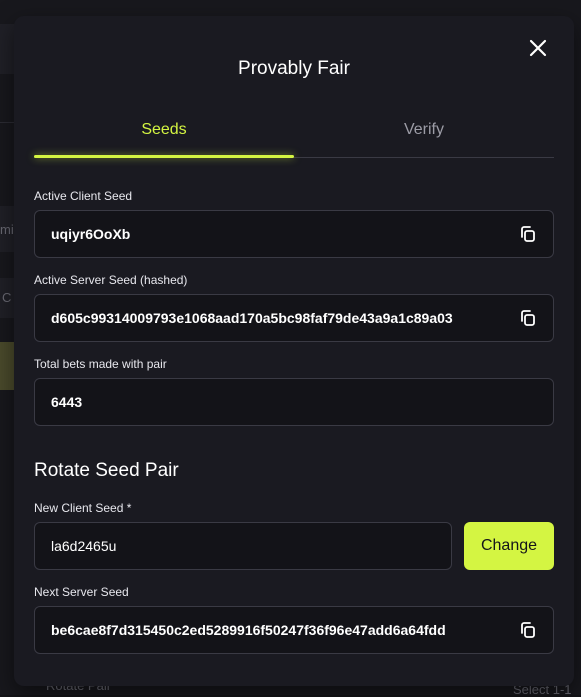  Describe the element at coordinates (291, 402) in the screenshot. I see `total-bets-value: 6443` at that location.